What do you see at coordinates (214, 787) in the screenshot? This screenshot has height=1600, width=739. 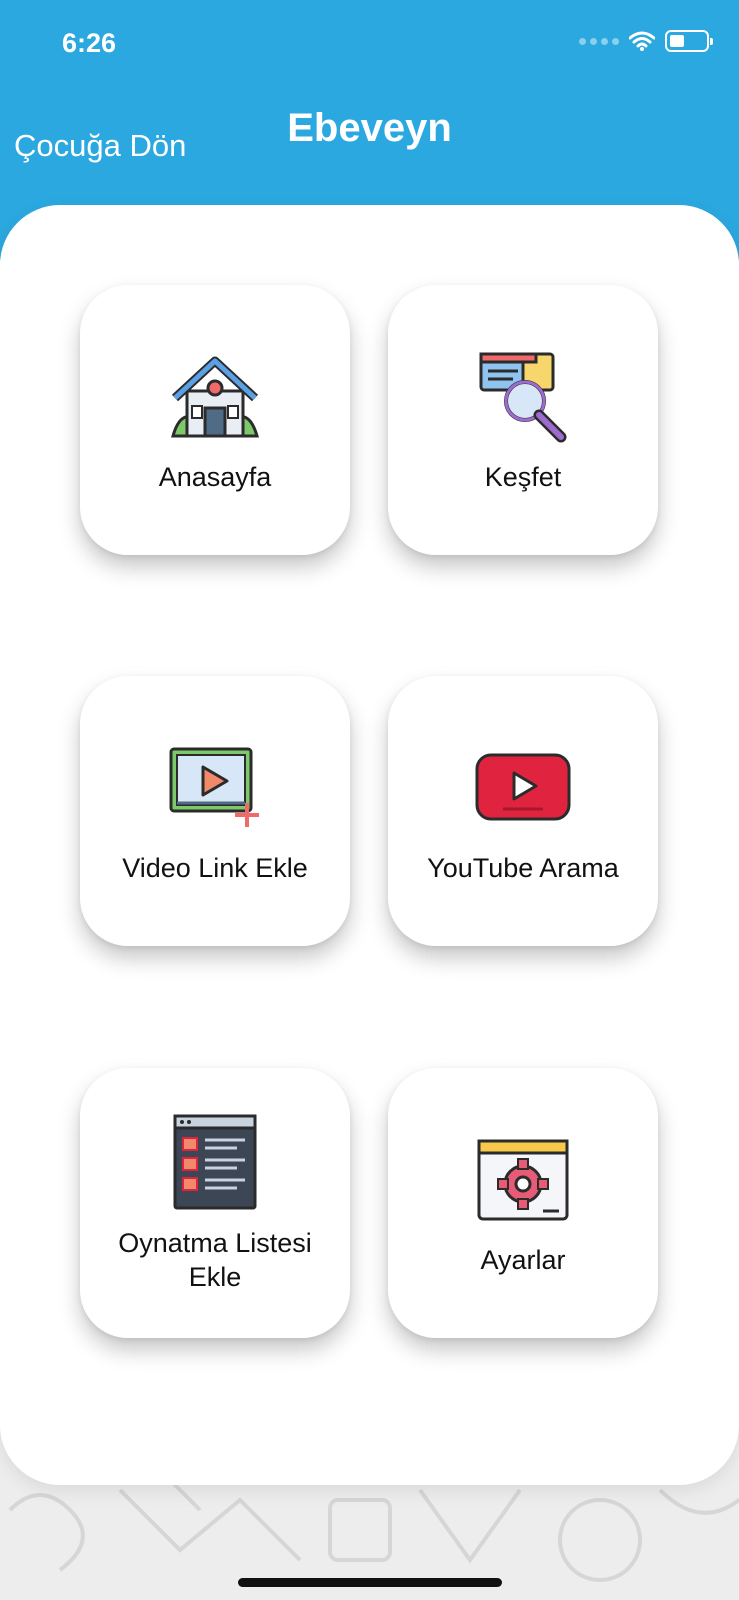 I see `add-video-link-icon` at bounding box center [214, 787].